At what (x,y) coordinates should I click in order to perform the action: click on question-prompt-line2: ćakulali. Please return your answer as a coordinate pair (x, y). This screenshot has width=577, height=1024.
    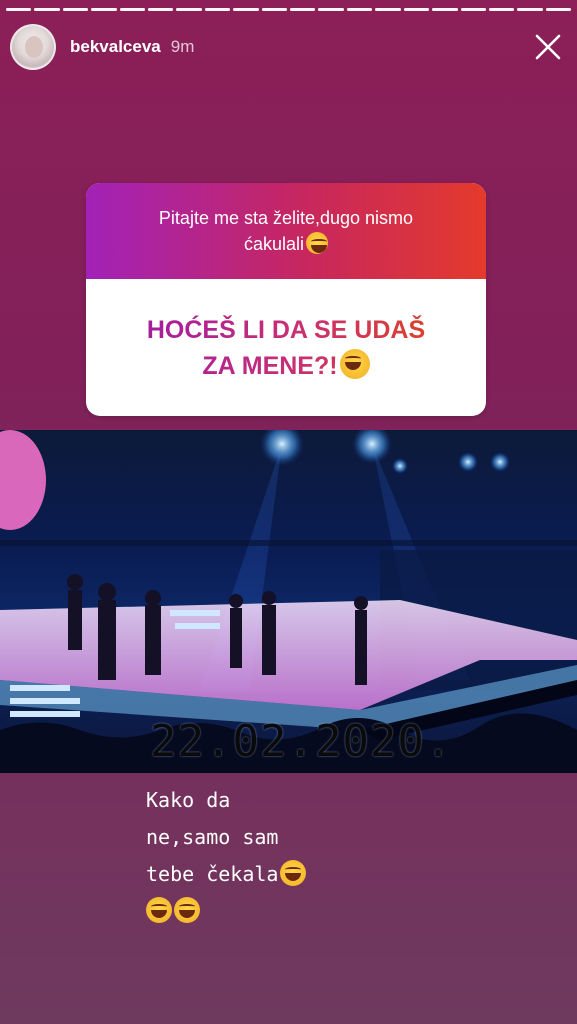
    Looking at the image, I should click on (273, 244).